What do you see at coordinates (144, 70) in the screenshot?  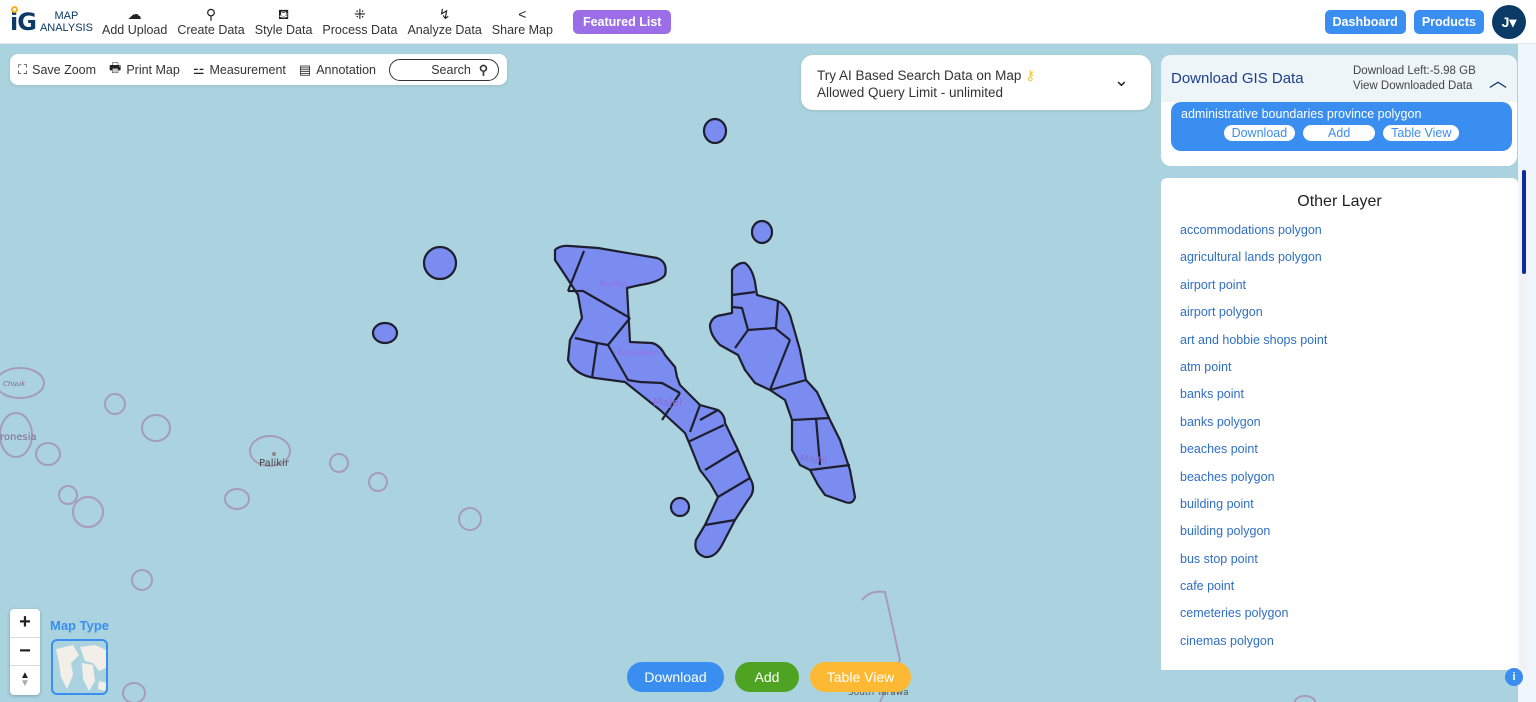 I see `print-map-button: 🖶 Print Map` at bounding box center [144, 70].